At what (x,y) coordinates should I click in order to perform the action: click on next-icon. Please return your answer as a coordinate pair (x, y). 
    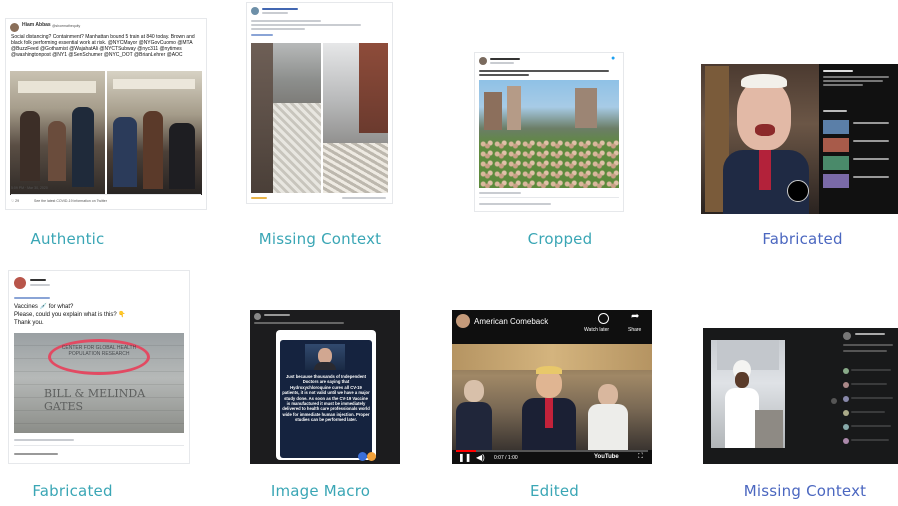
    Looking at the image, I should click on (834, 401).